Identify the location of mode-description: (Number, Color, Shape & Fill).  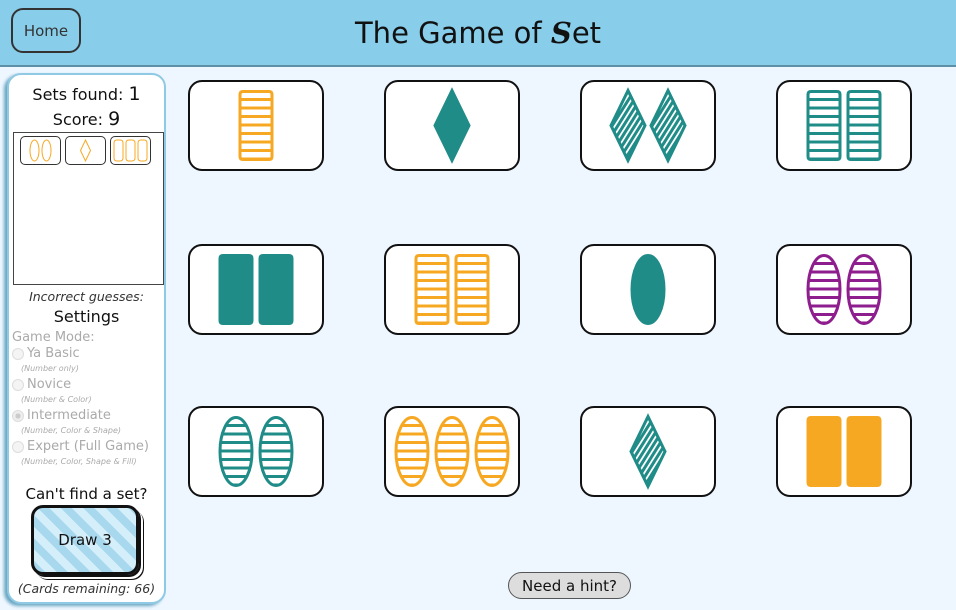
(79, 461).